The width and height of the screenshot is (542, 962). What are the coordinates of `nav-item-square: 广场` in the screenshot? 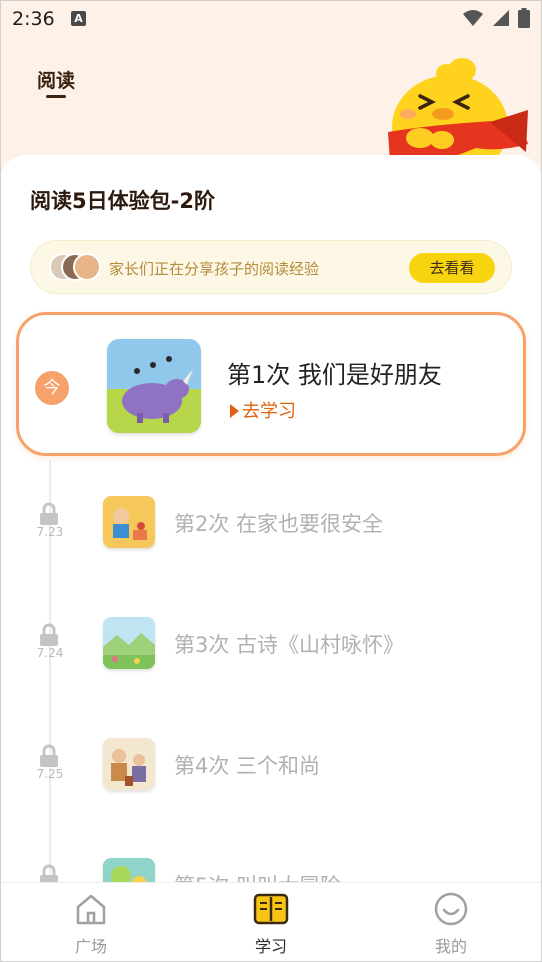 It's located at (91, 922).